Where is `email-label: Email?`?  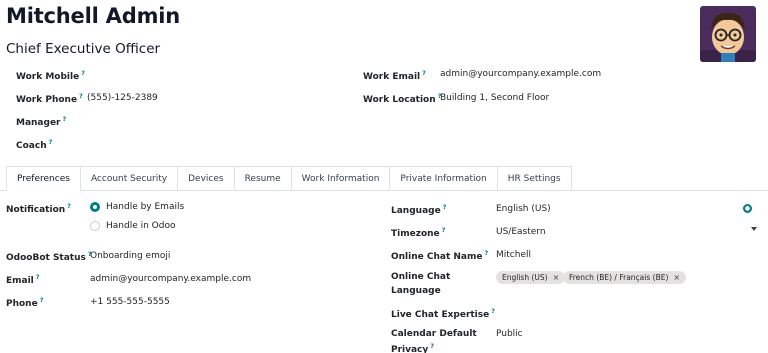 email-label: Email? is located at coordinates (23, 279).